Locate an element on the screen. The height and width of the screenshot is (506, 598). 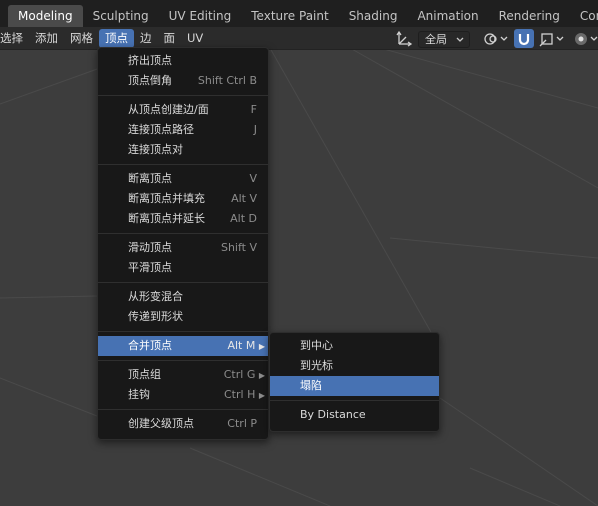
menu-item-hooks: 挂钩 Ctrl H ▶ is located at coordinates (183, 395).